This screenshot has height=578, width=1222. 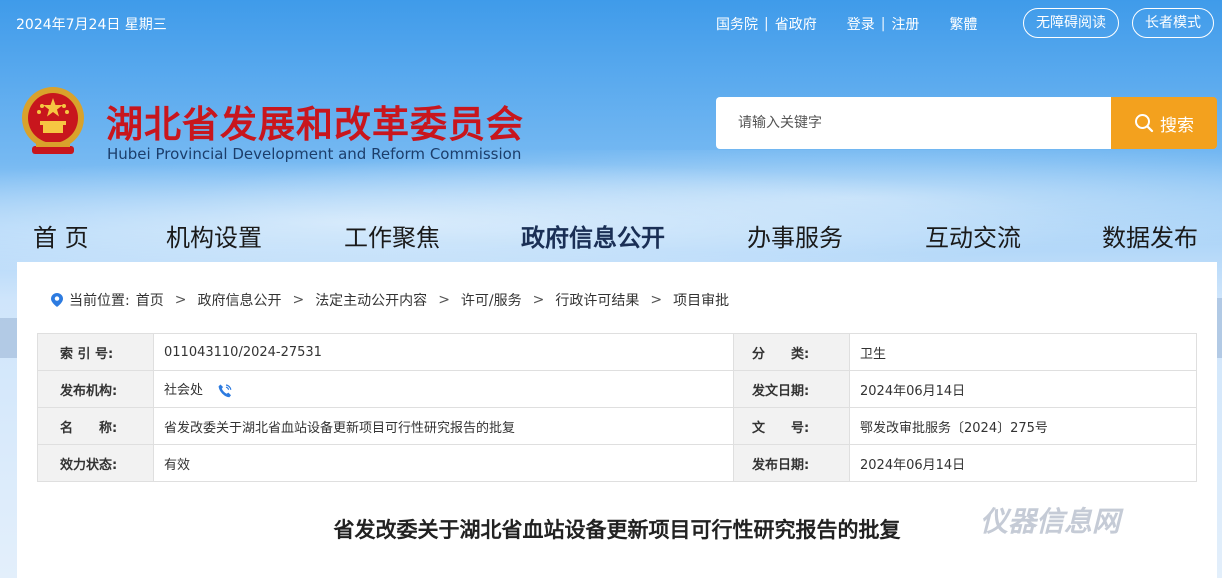 I want to click on table-row: 效力状态: 有效 发布日期: 2024年06月14日, so click(x=617, y=463).